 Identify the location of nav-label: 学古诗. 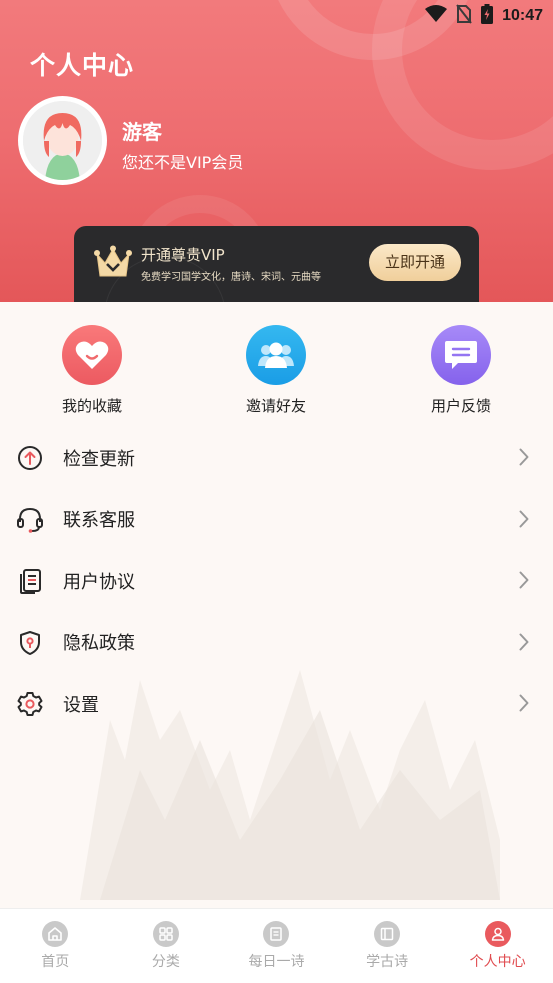
(387, 962).